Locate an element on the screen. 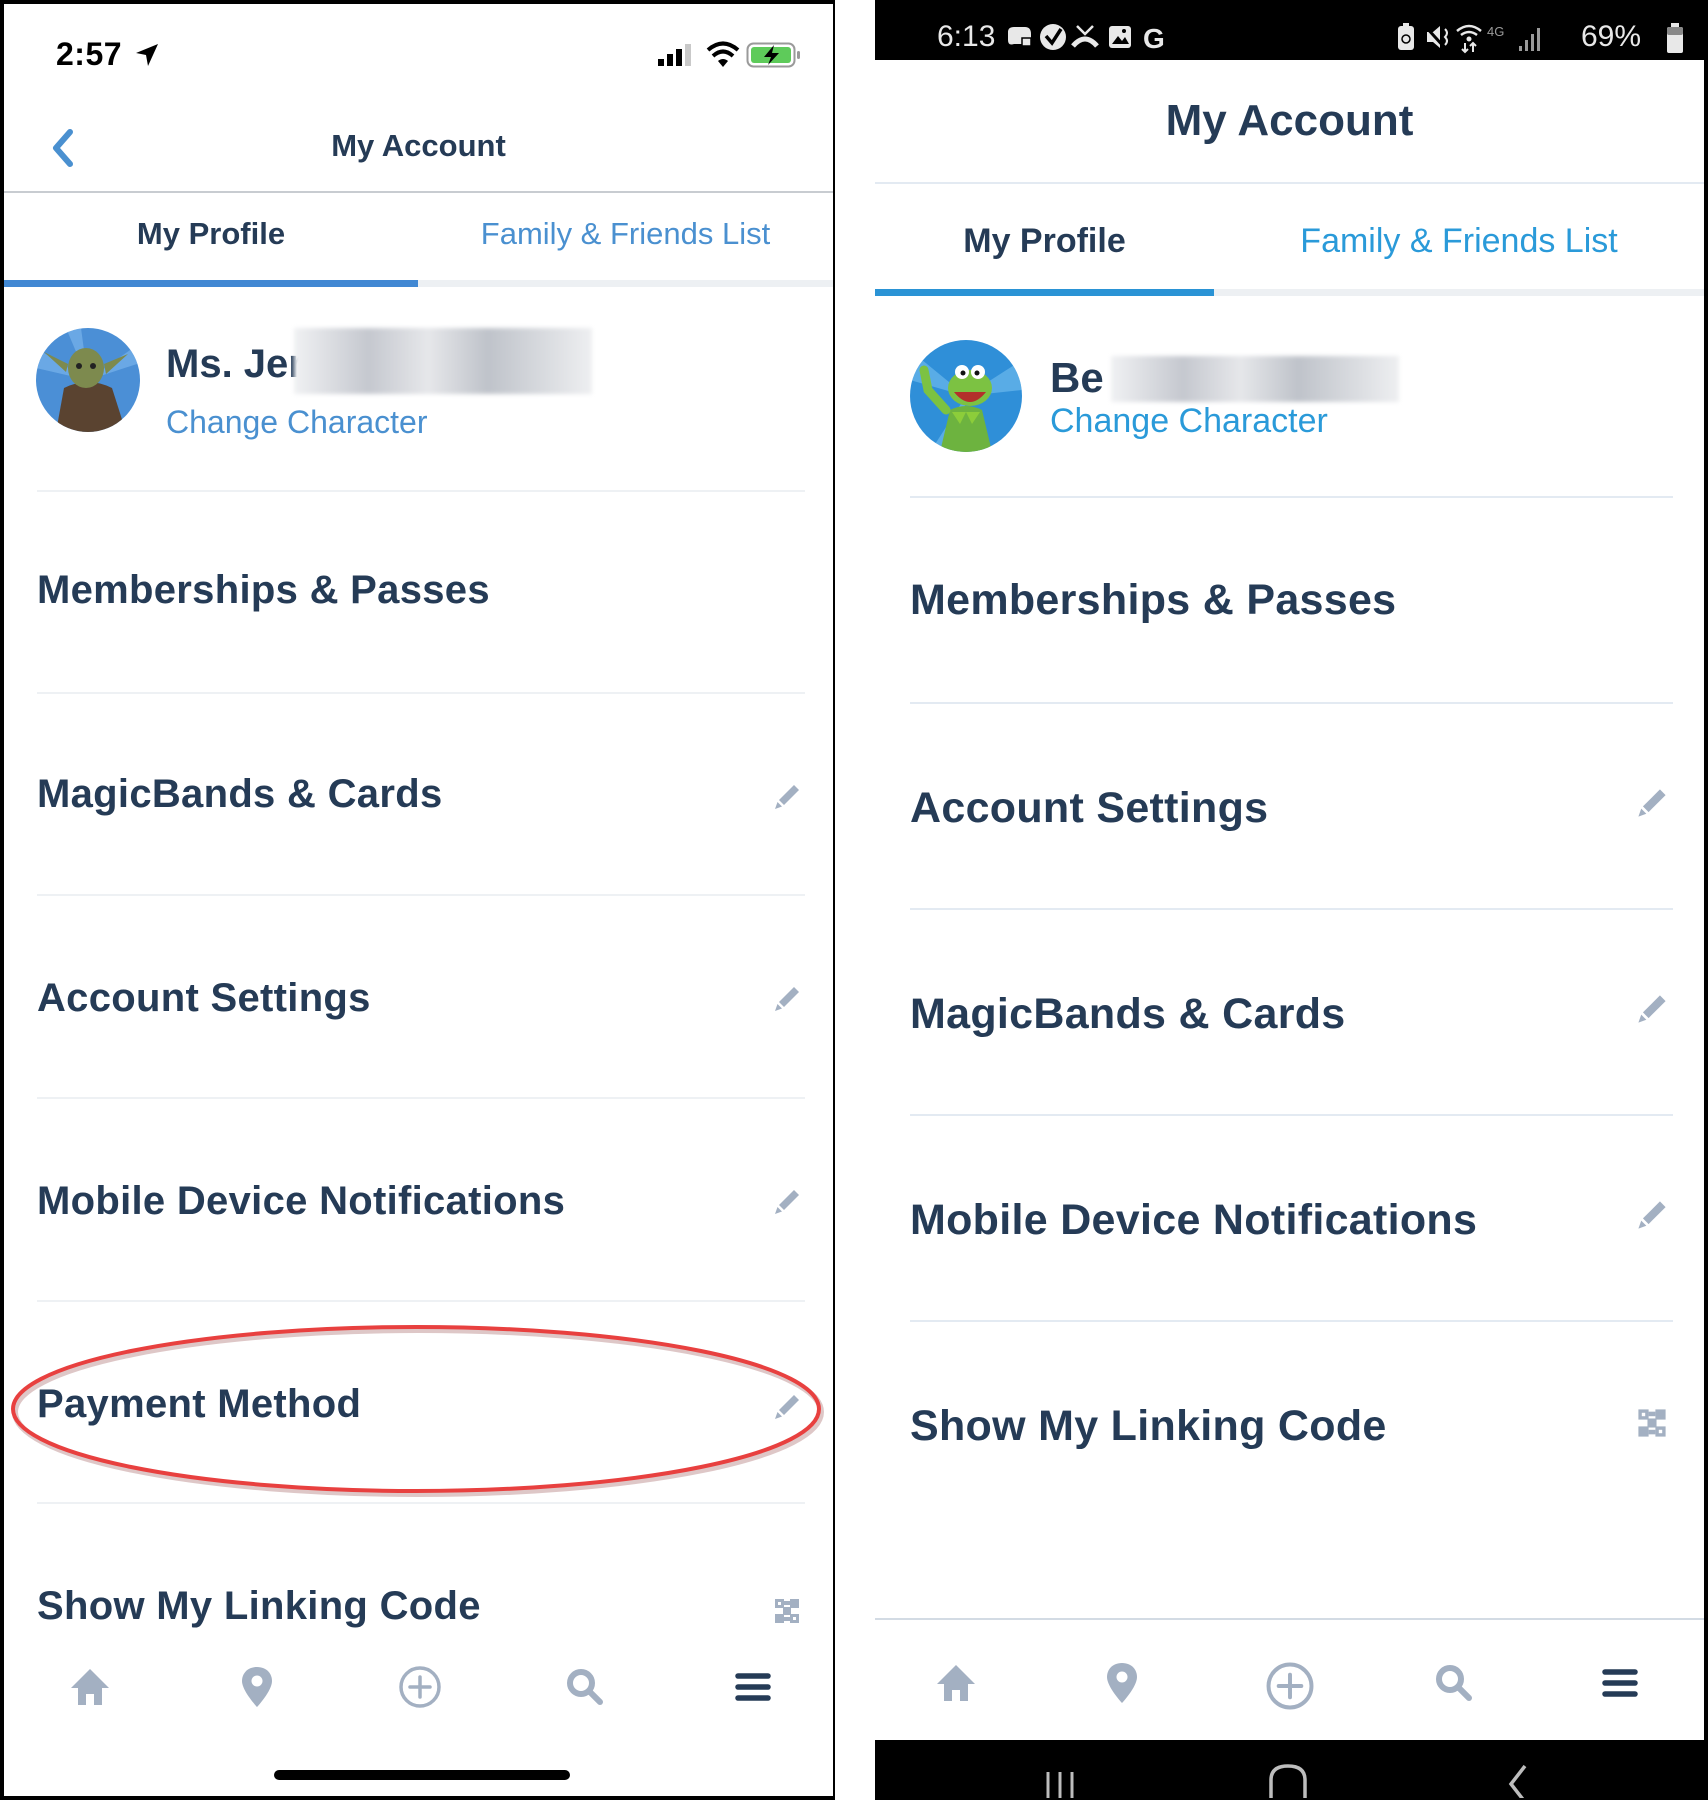  yoda-avatar-image is located at coordinates (88, 380).